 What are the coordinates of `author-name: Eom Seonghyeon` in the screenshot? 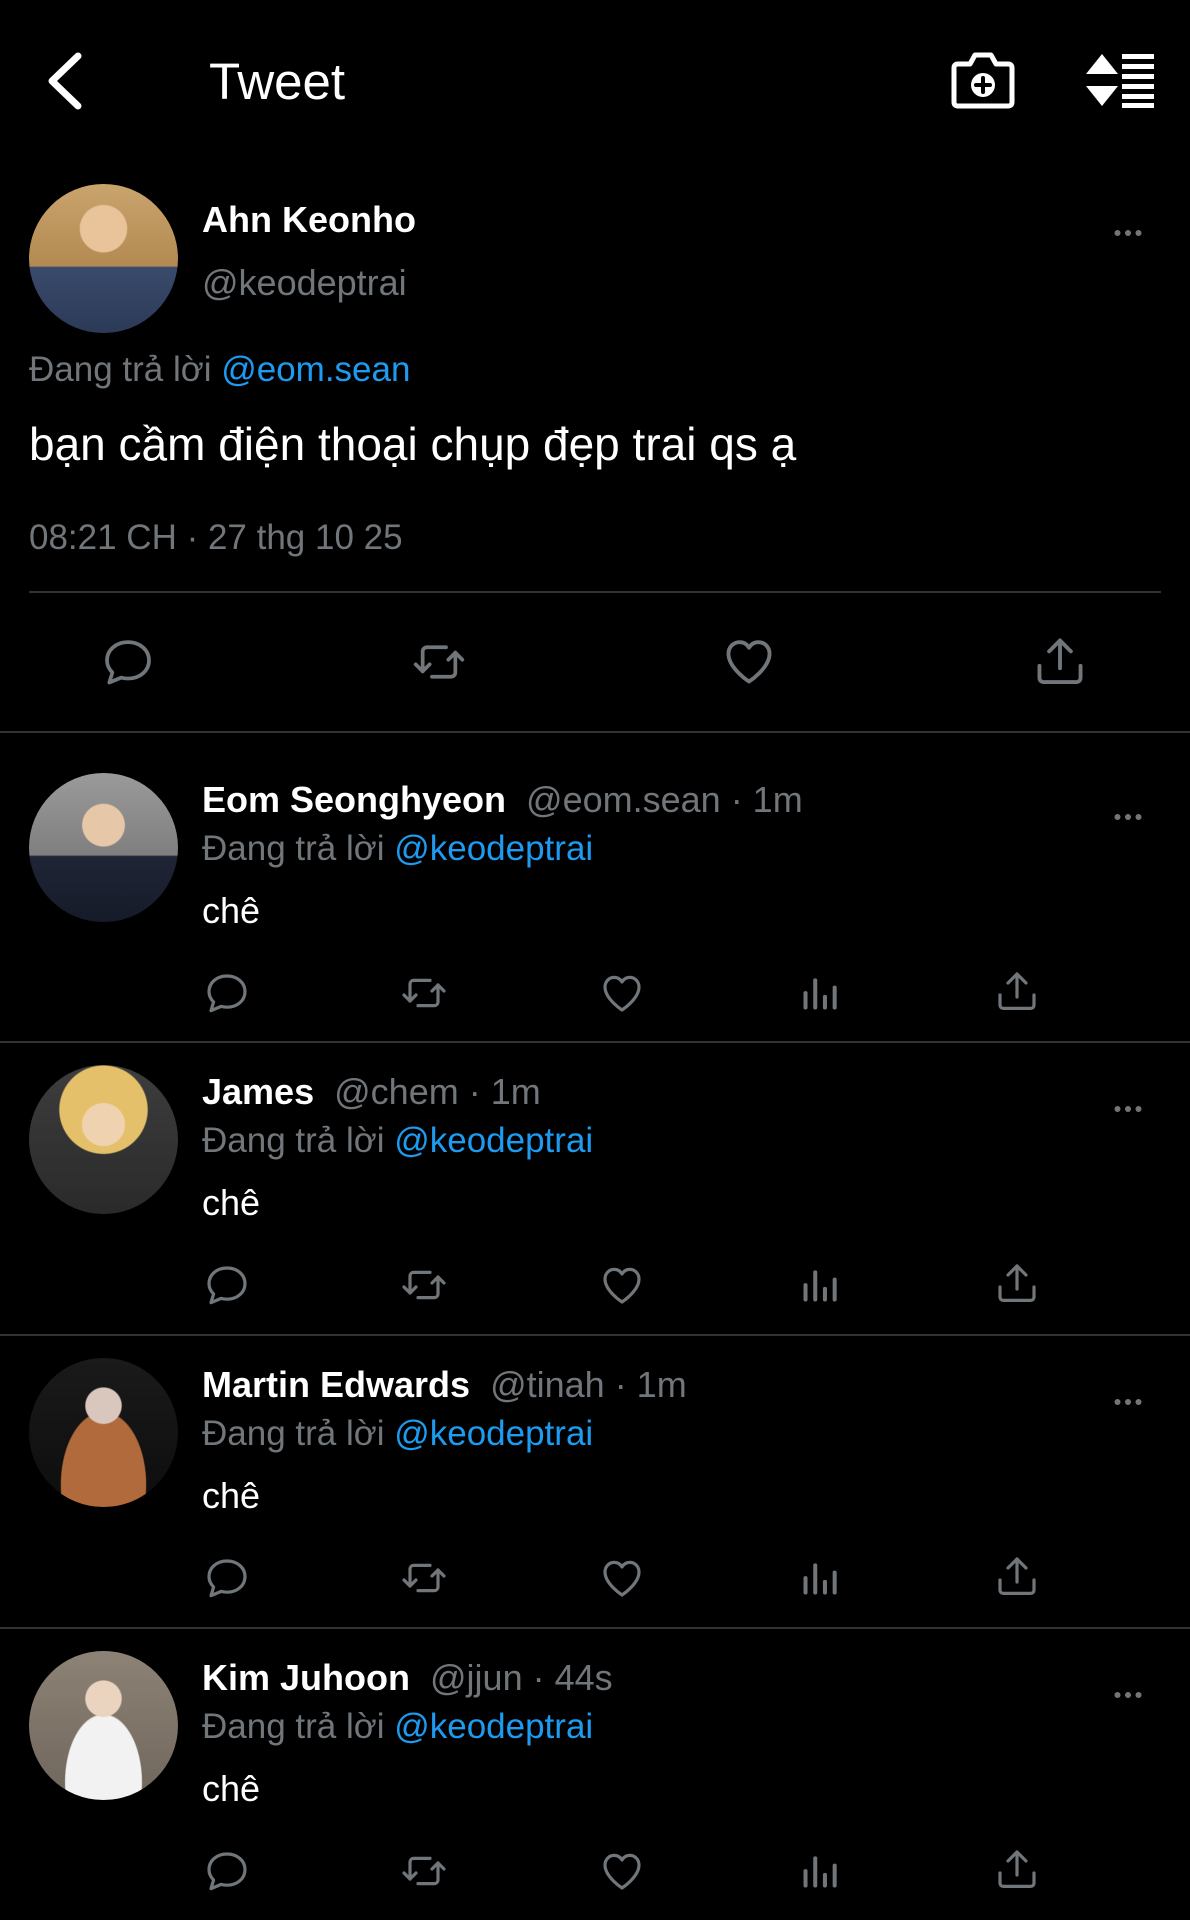 It's located at (354, 799).